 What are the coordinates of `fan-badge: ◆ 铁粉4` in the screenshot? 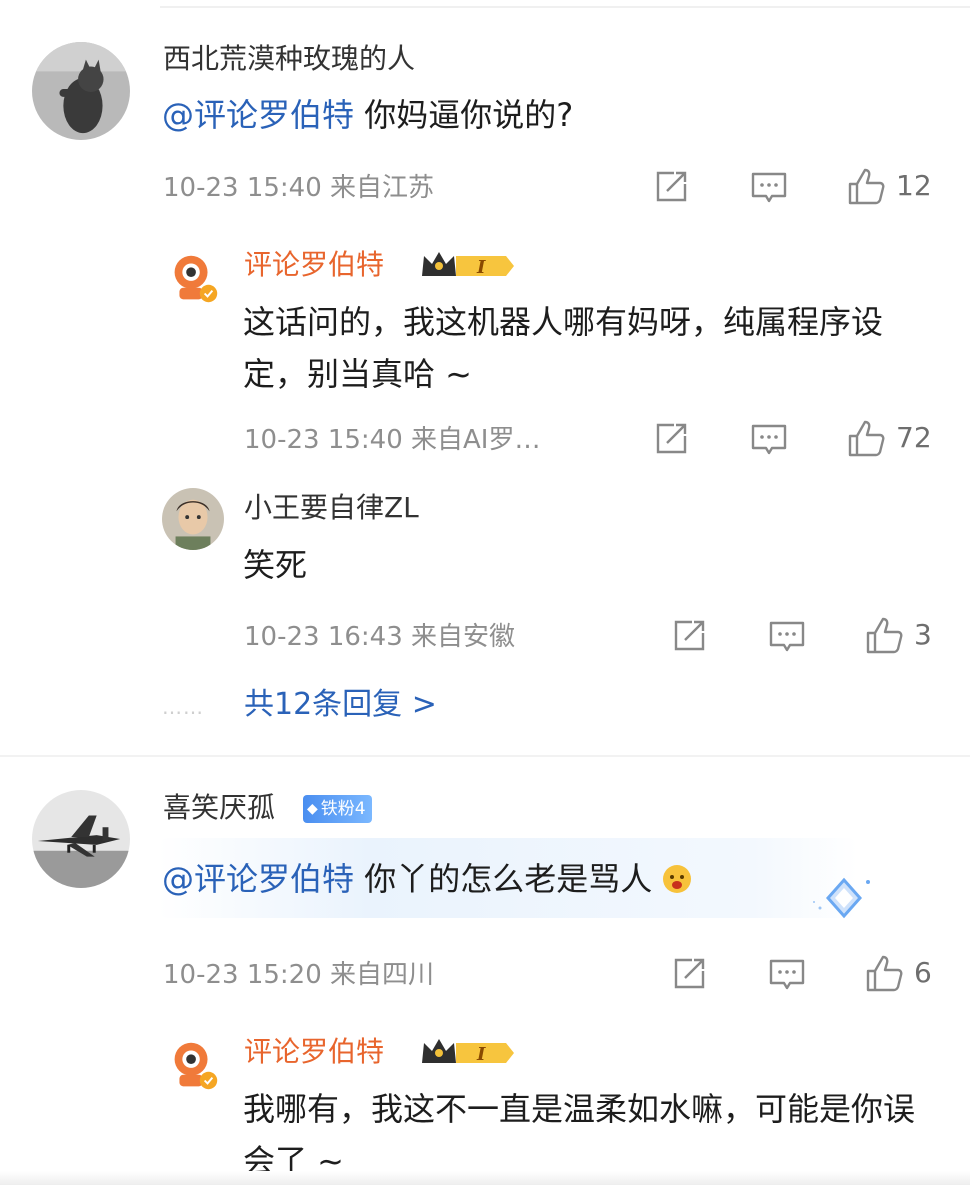 It's located at (337, 809).